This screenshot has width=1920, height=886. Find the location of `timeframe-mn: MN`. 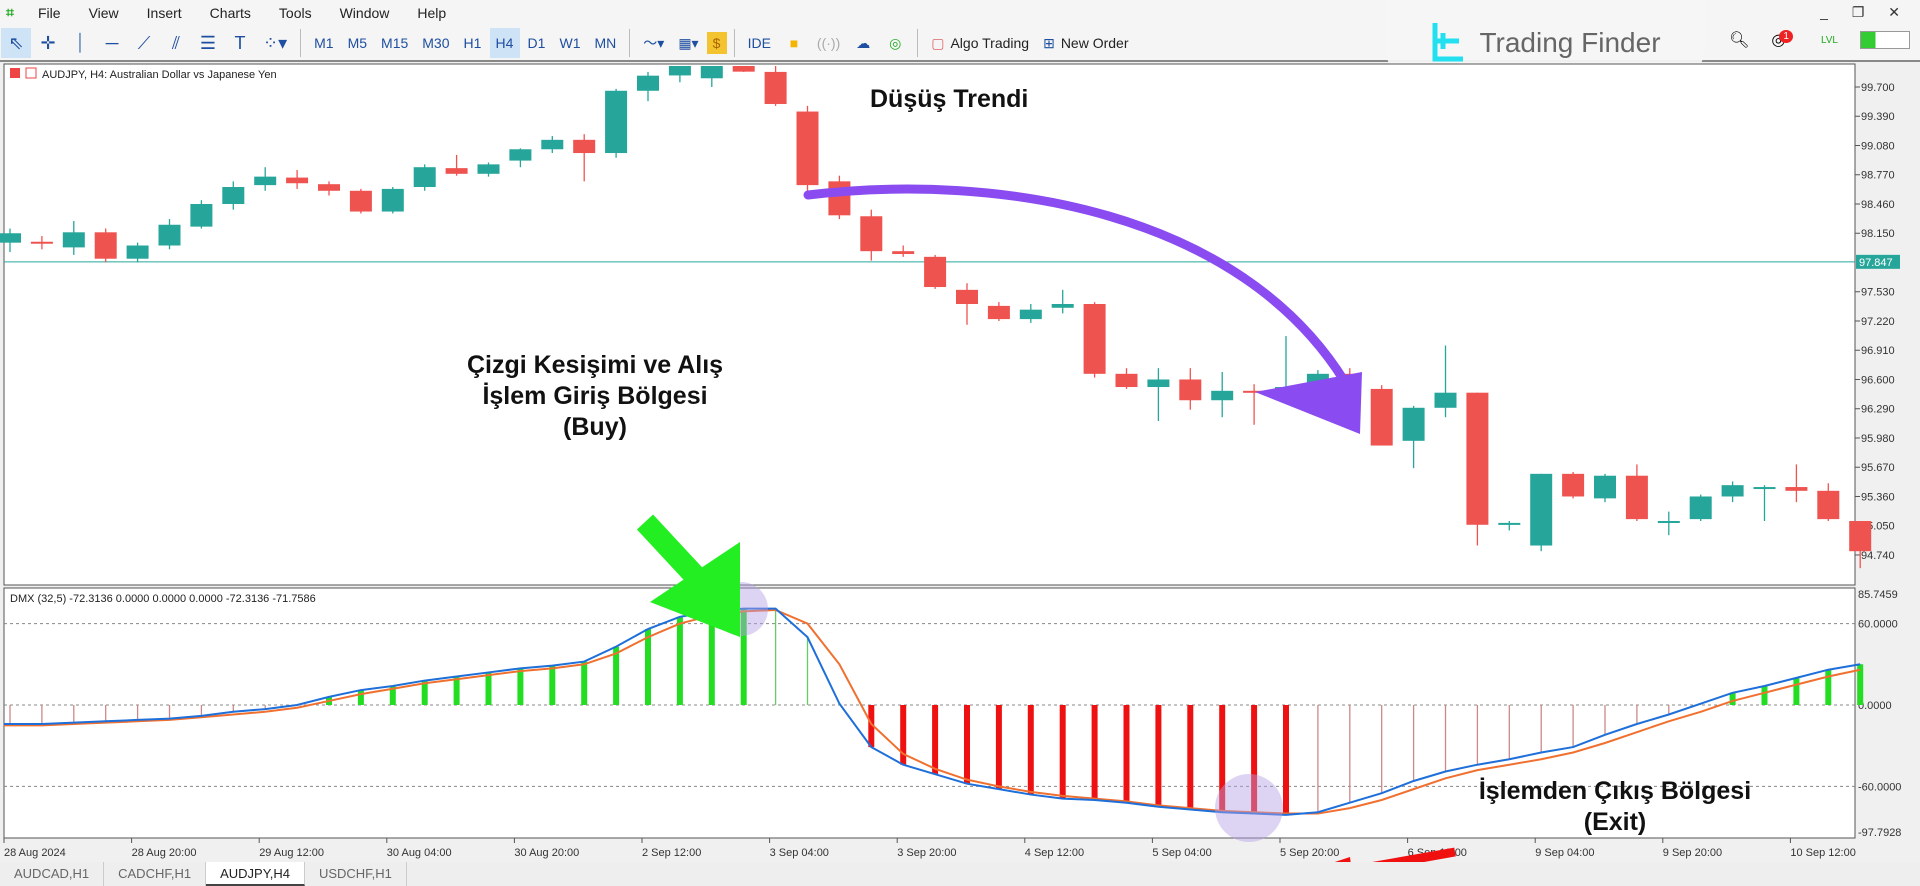

timeframe-mn: MN is located at coordinates (606, 43).